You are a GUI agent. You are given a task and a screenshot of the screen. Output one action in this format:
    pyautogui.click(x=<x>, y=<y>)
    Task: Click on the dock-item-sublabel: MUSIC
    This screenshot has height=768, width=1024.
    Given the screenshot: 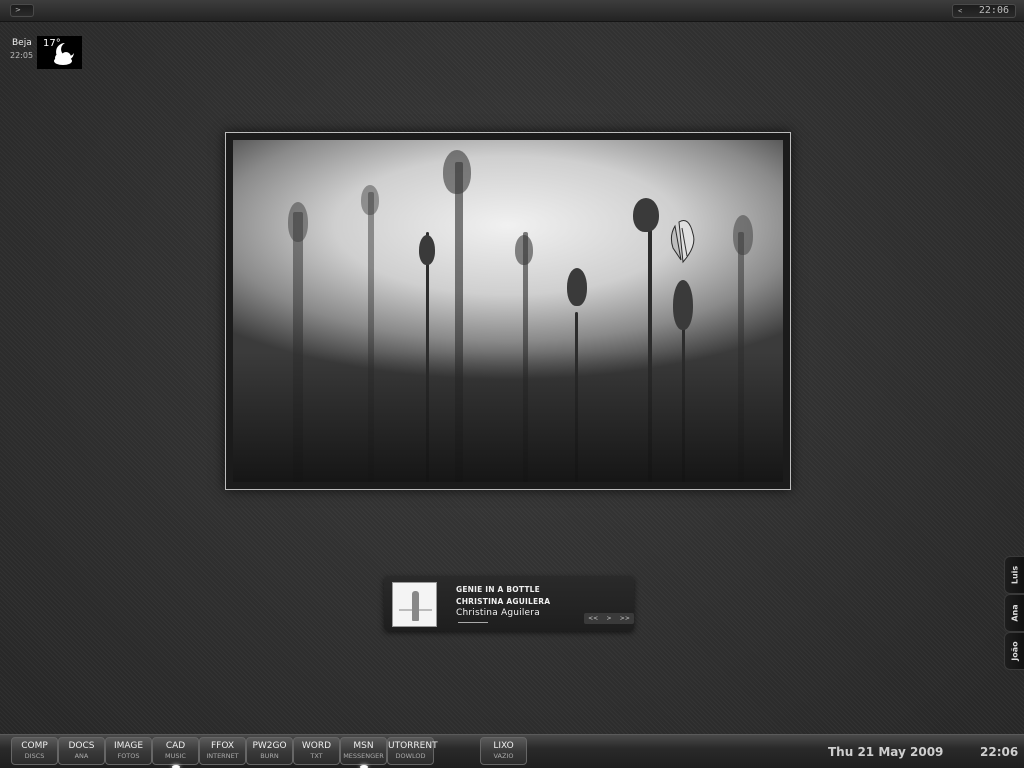 What is the action you would take?
    pyautogui.click(x=175, y=756)
    